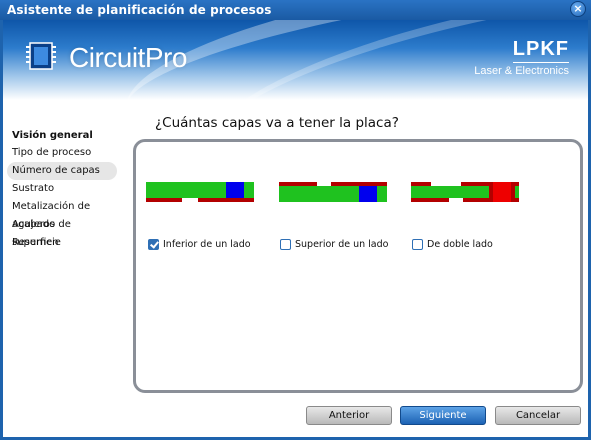  What do you see at coordinates (540, 50) in the screenshot?
I see `brand-name: LPKF` at bounding box center [540, 50].